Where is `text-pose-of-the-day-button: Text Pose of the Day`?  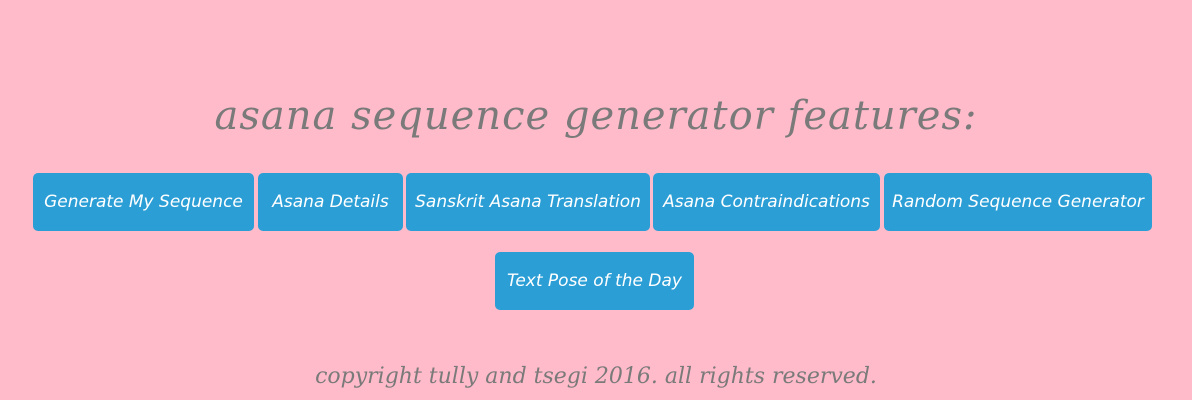
text-pose-of-the-day-button: Text Pose of the Day is located at coordinates (594, 281).